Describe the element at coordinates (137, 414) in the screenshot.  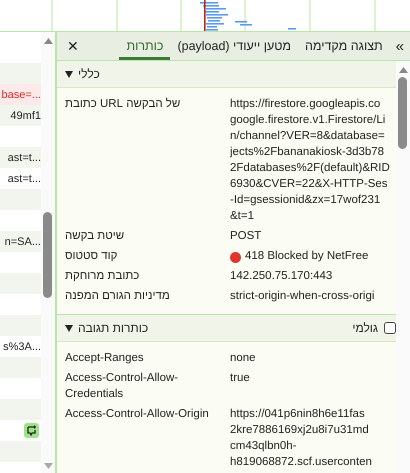
I see `header-name: Access-Control-Allow-Origin` at that location.